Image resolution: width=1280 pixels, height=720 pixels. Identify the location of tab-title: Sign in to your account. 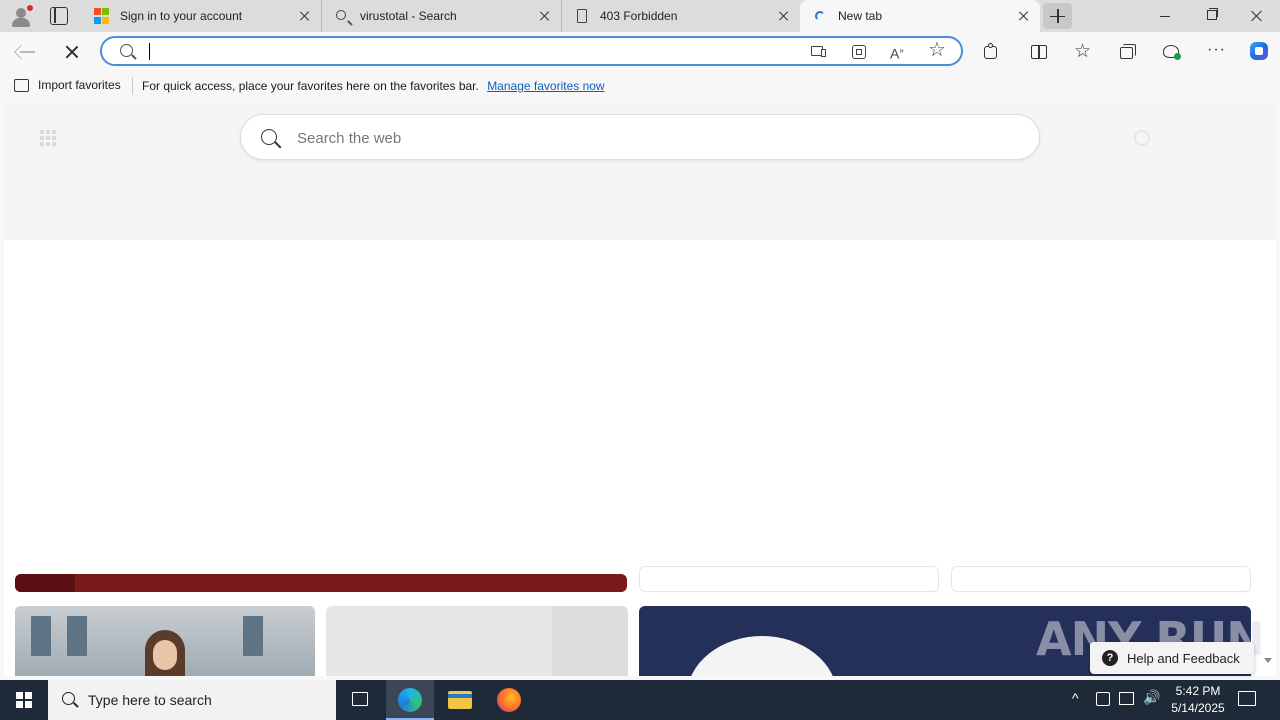
(181, 16).